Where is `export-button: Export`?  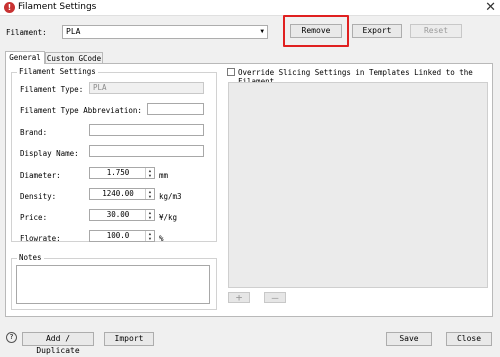 export-button: Export is located at coordinates (377, 31).